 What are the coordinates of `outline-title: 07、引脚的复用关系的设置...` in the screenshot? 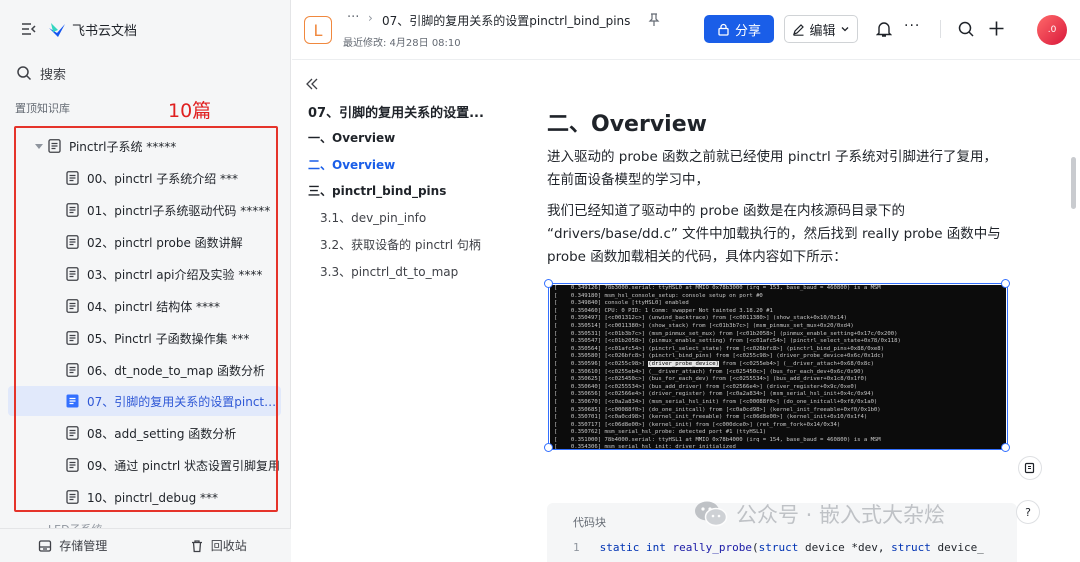 It's located at (396, 111).